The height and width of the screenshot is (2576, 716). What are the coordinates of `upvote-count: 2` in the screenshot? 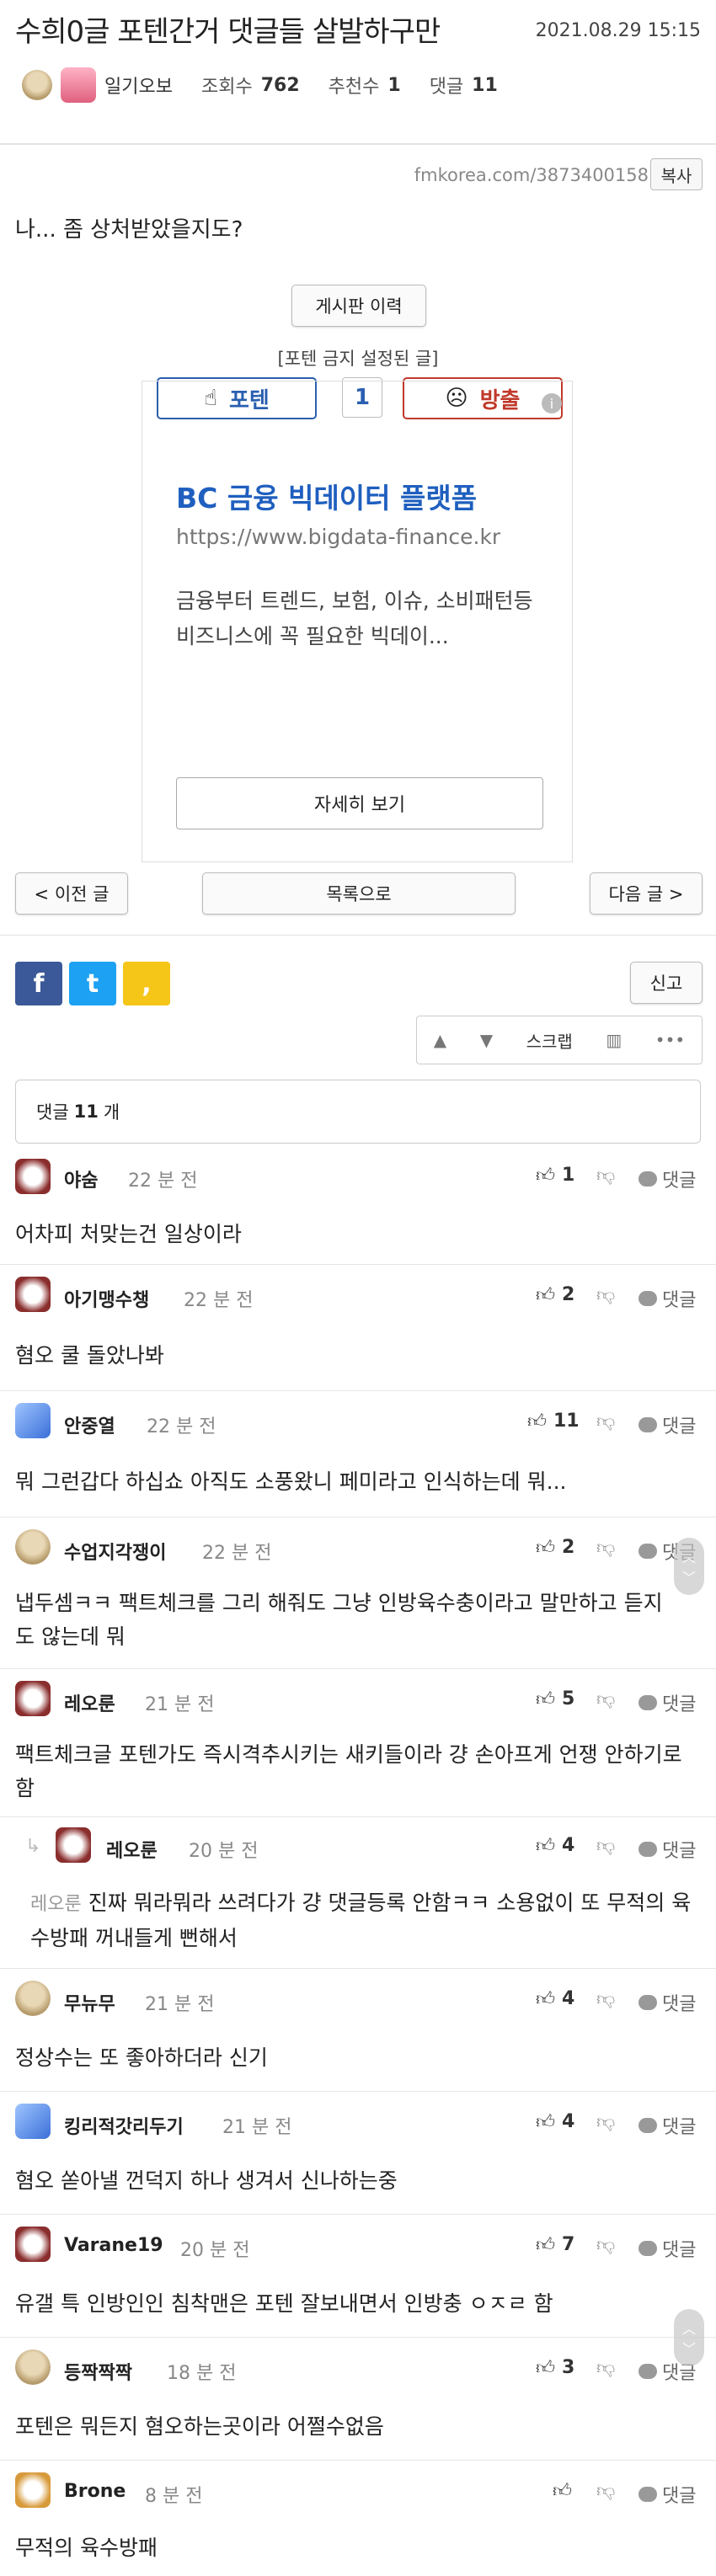 It's located at (568, 1547).